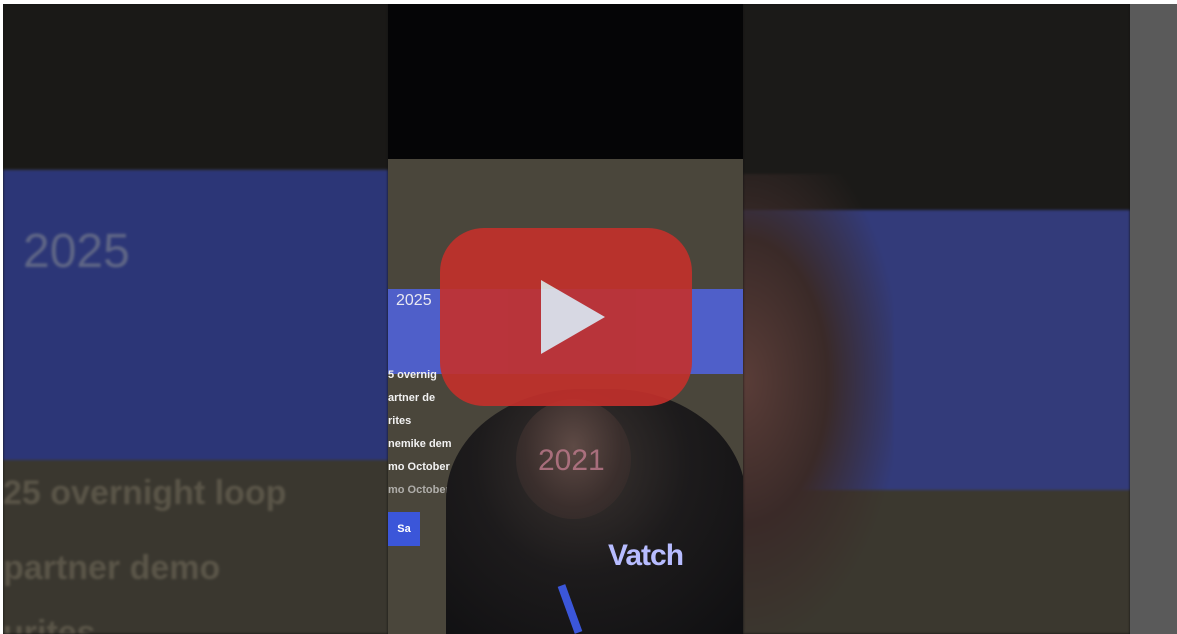 The image size is (1177, 634). I want to click on frame-list-item: artner de, so click(412, 398).